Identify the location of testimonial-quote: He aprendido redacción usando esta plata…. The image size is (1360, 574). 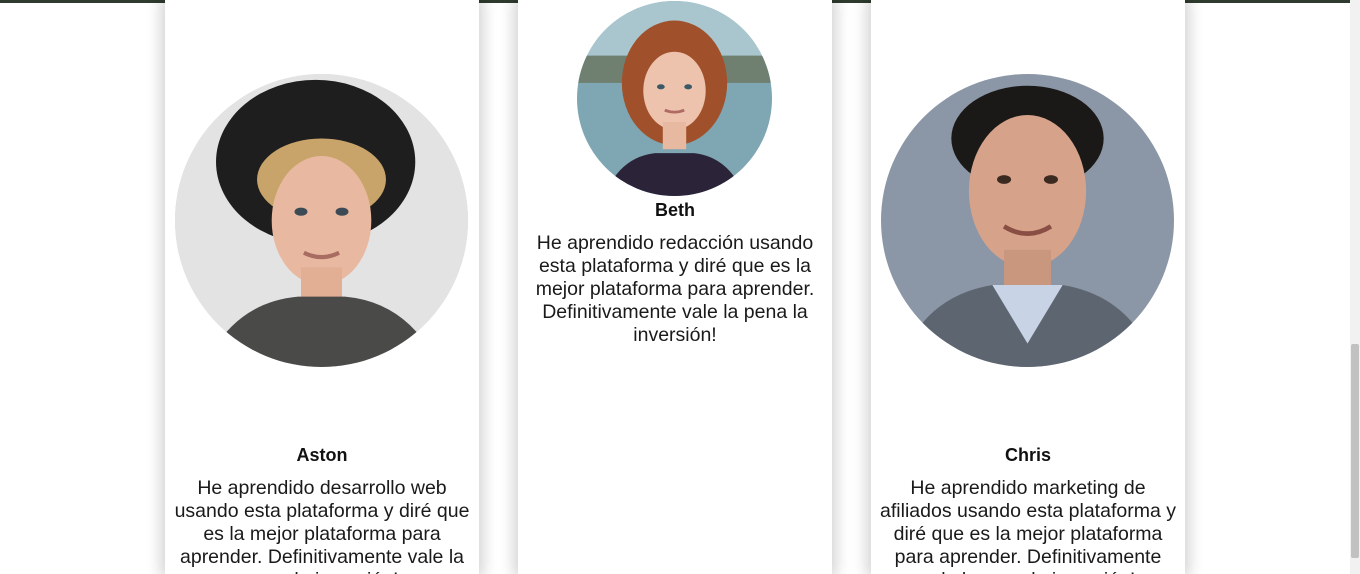
(675, 289).